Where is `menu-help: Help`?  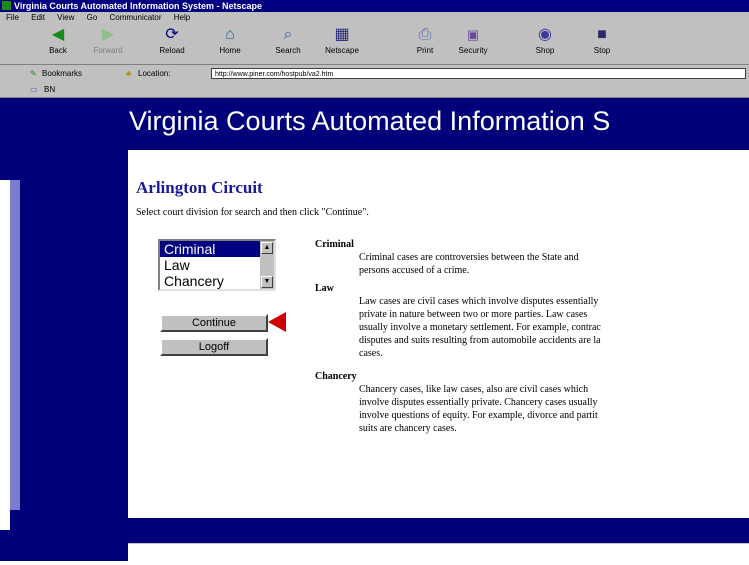
menu-help: Help is located at coordinates (182, 17).